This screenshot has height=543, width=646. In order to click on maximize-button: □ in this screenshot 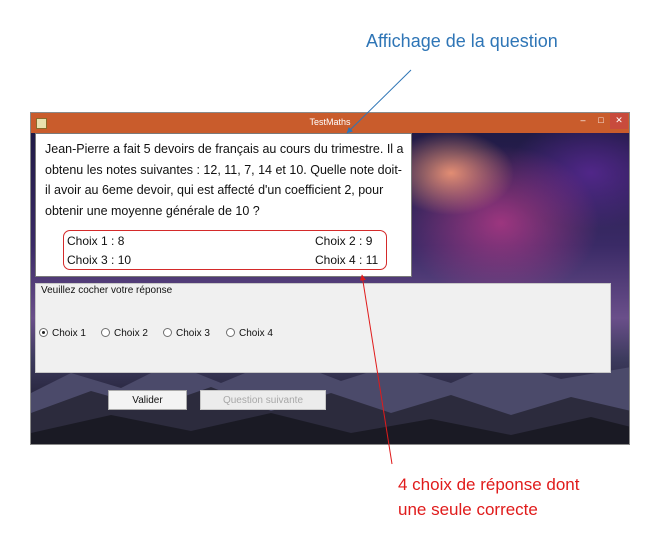, I will do `click(601, 121)`.